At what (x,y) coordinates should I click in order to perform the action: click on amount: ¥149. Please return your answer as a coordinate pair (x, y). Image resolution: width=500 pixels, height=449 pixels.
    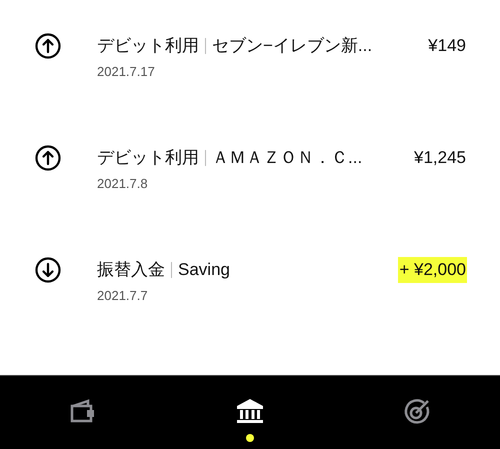
    Looking at the image, I should click on (447, 46).